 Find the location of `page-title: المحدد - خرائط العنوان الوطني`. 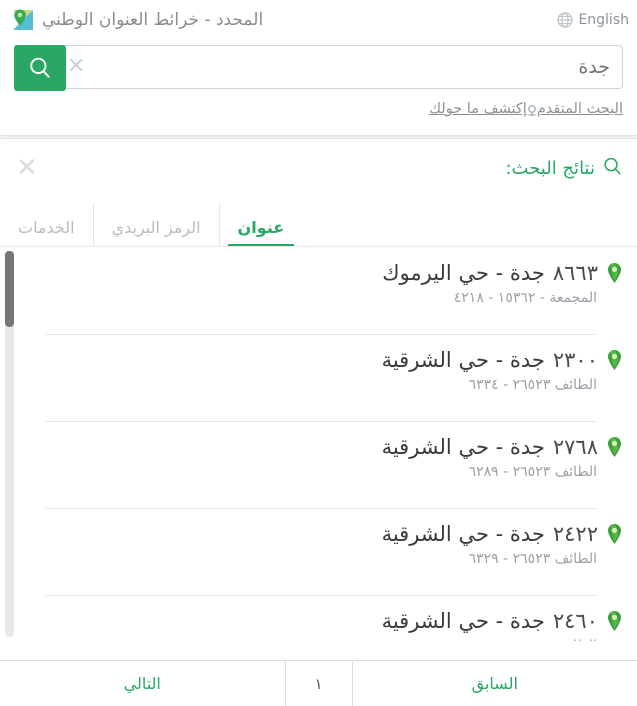

page-title: المحدد - خرائط العنوان الوطني is located at coordinates (153, 20).